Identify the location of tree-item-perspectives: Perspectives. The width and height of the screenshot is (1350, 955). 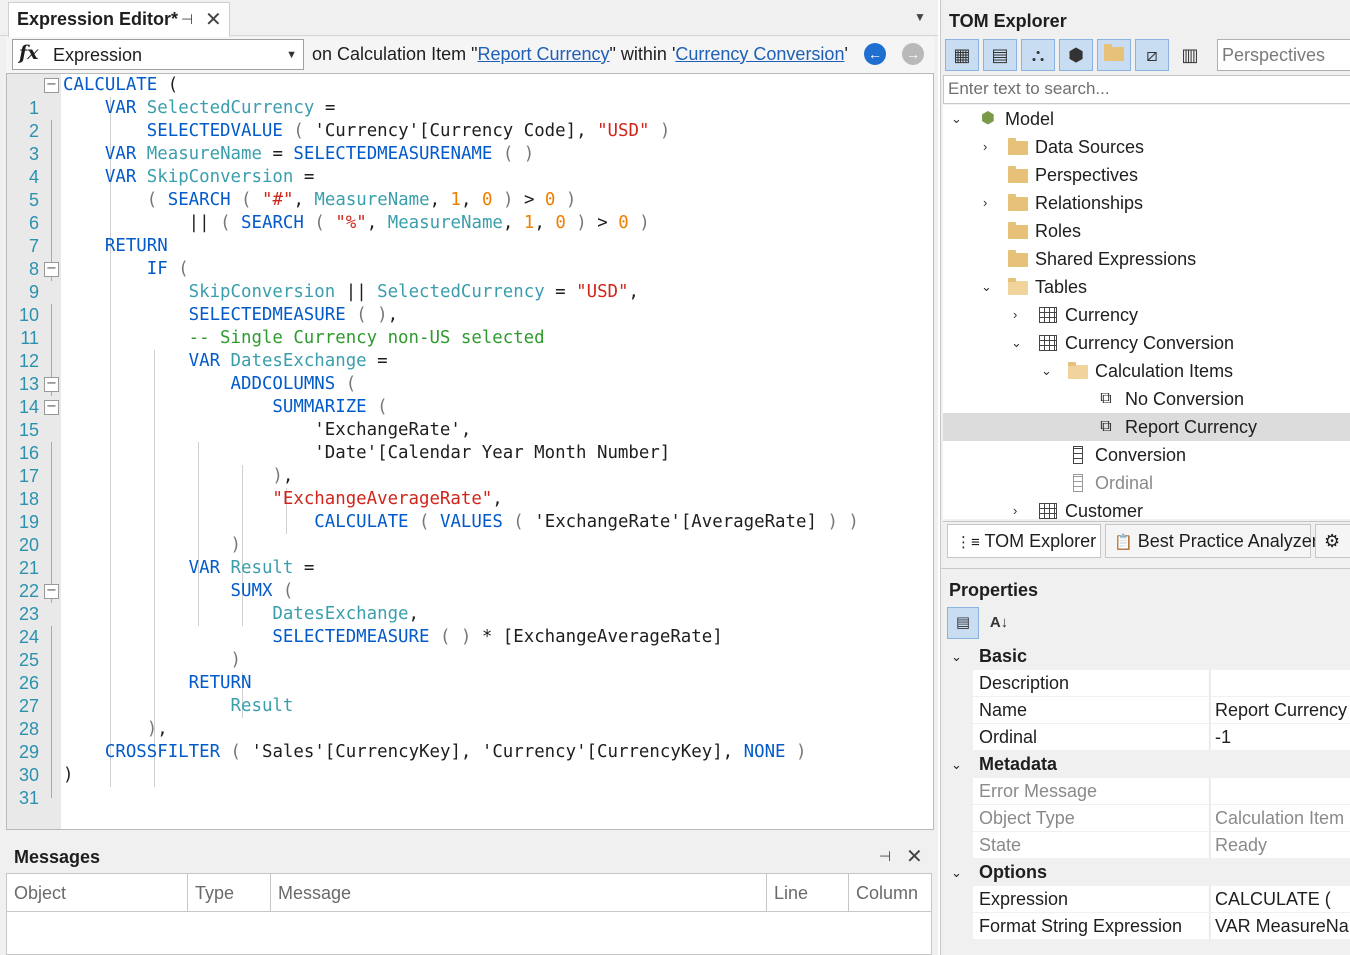
(1146, 175).